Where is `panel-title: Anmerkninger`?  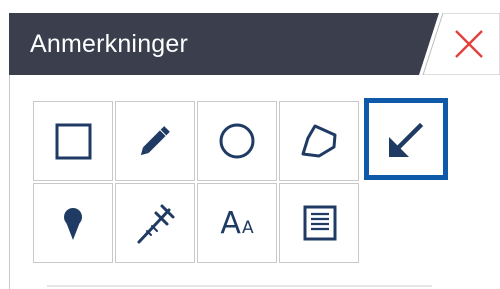
panel-title: Anmerkninger is located at coordinates (109, 44).